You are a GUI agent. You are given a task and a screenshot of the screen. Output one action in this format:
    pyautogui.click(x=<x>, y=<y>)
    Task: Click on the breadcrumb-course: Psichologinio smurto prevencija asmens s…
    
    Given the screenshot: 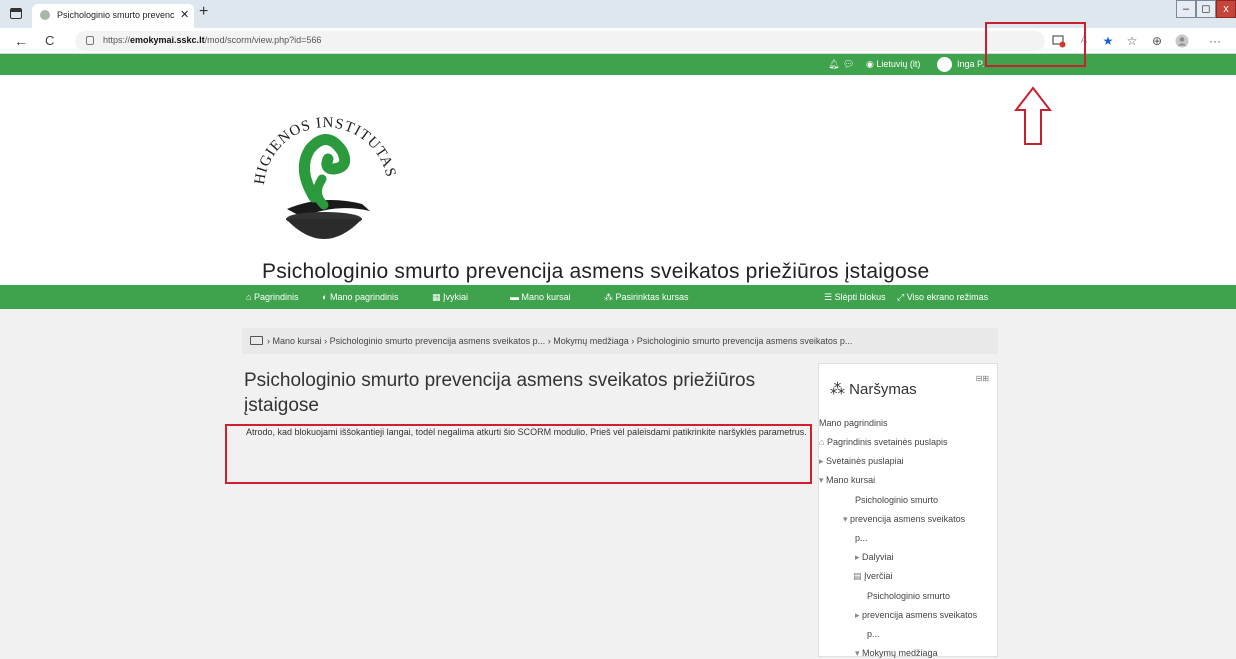 What is the action you would take?
    pyautogui.click(x=438, y=341)
    